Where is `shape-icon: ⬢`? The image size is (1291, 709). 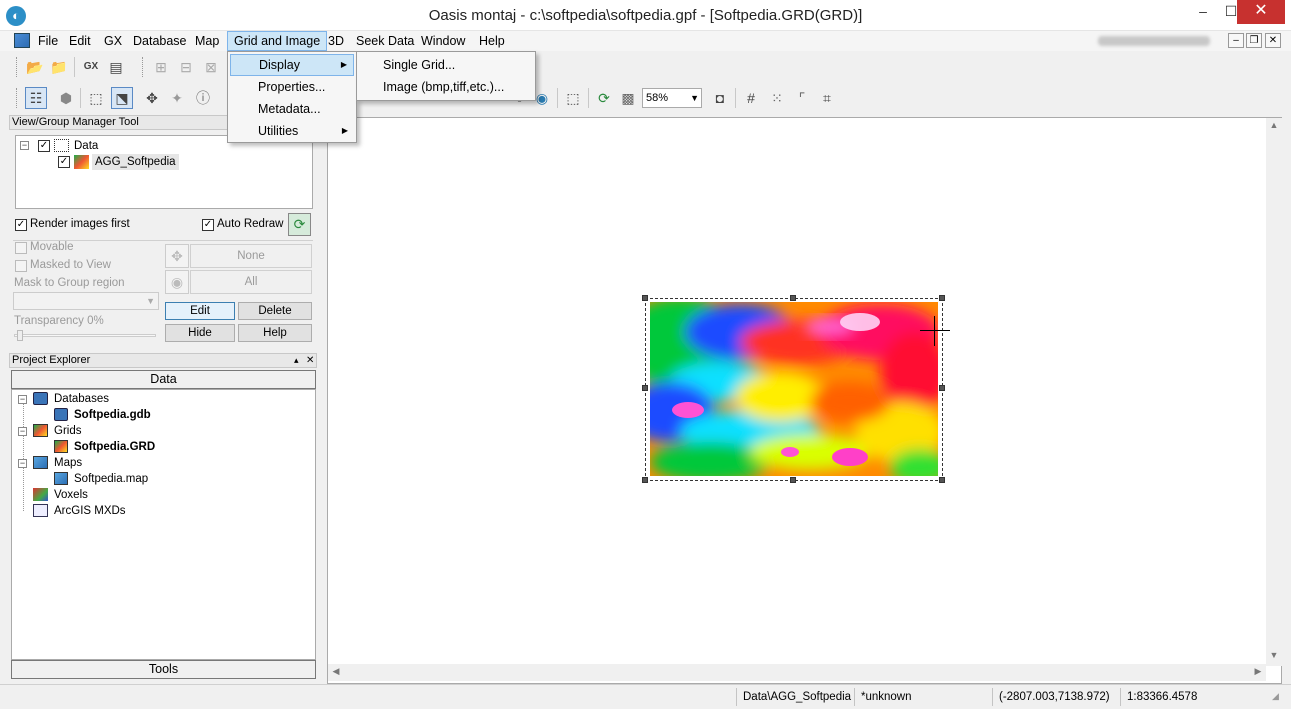 shape-icon: ⬢ is located at coordinates (66, 98).